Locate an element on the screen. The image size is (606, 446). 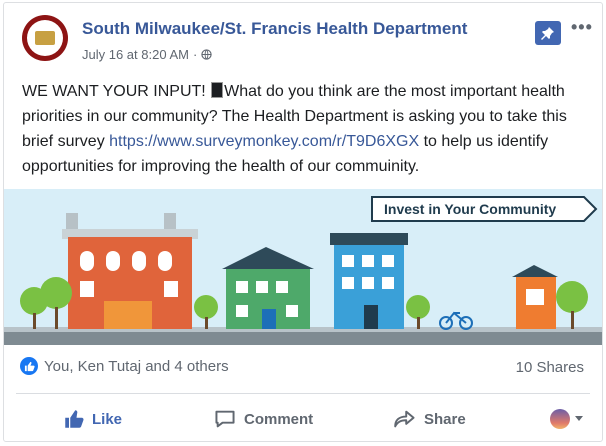
post-timestamp: July 16 at 8:20 AM is located at coordinates (135, 54).